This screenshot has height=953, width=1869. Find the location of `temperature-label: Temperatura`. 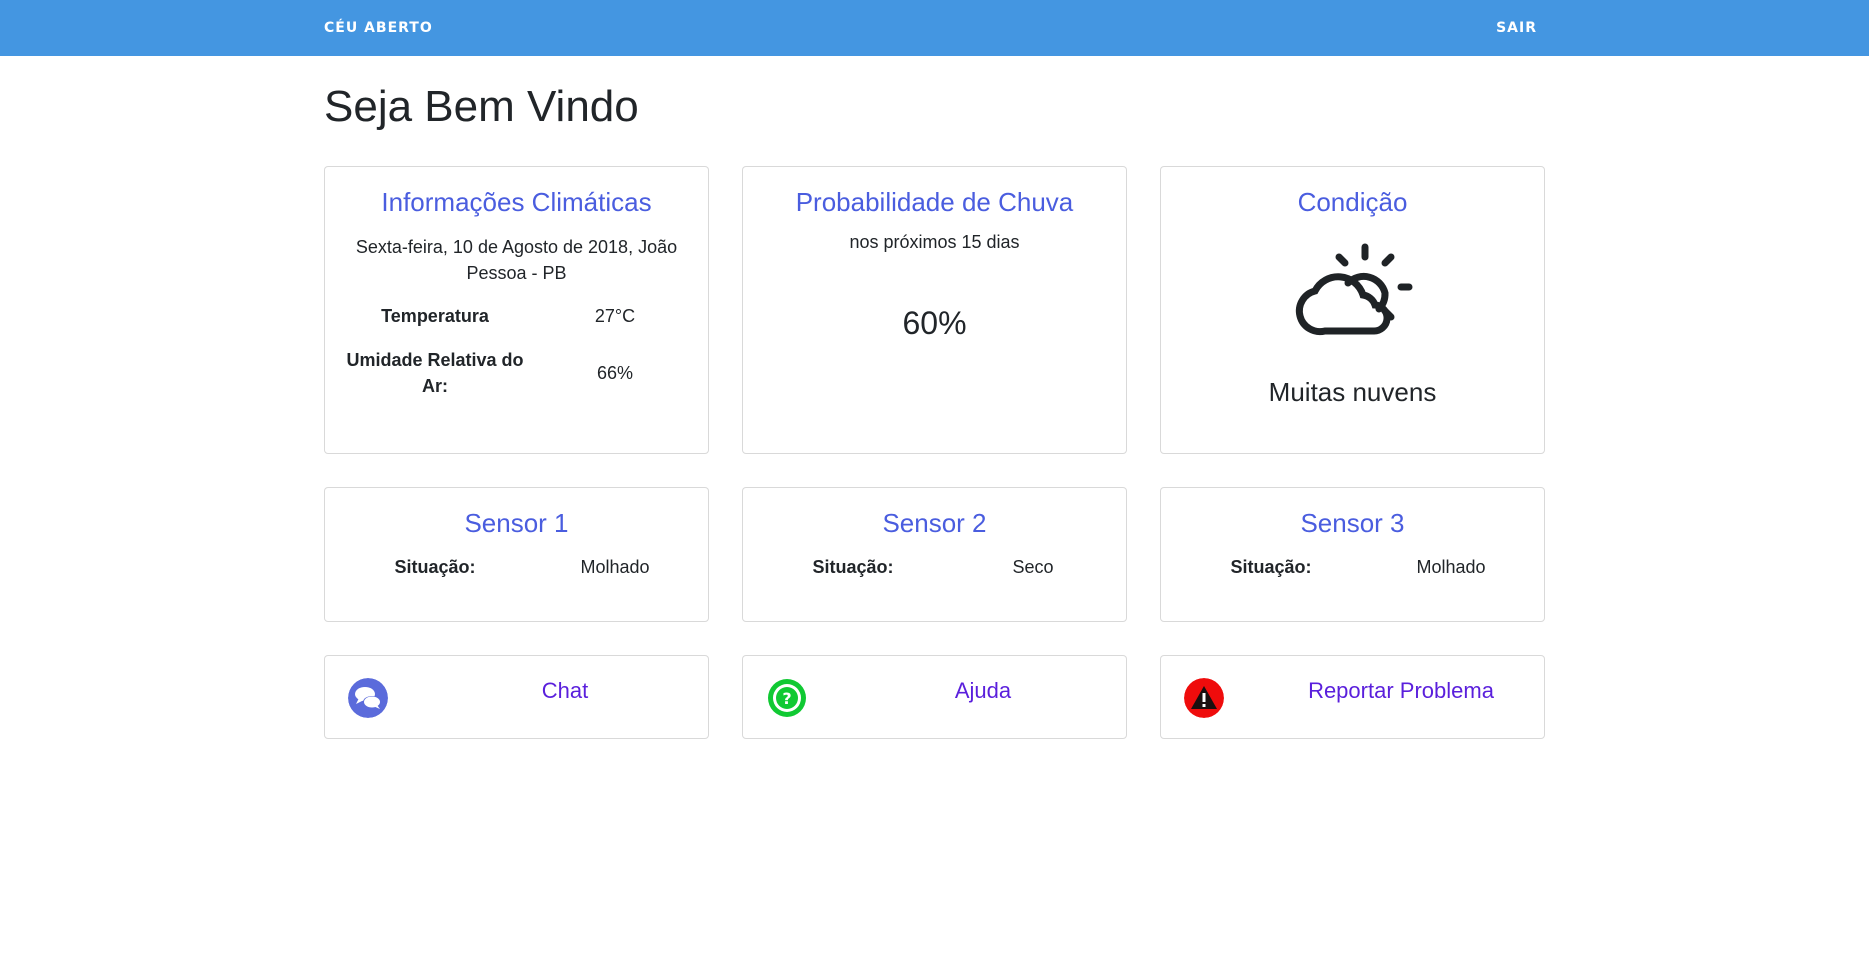

temperature-label: Temperatura is located at coordinates (435, 316).